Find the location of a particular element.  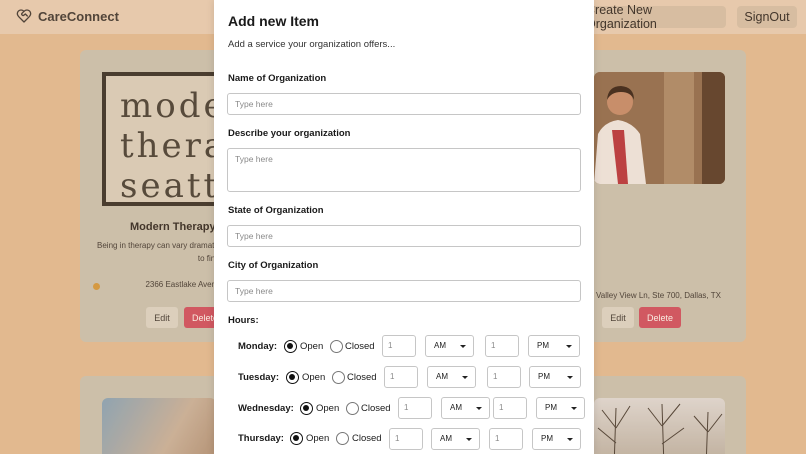

day-label: Thursday: is located at coordinates (261, 438).